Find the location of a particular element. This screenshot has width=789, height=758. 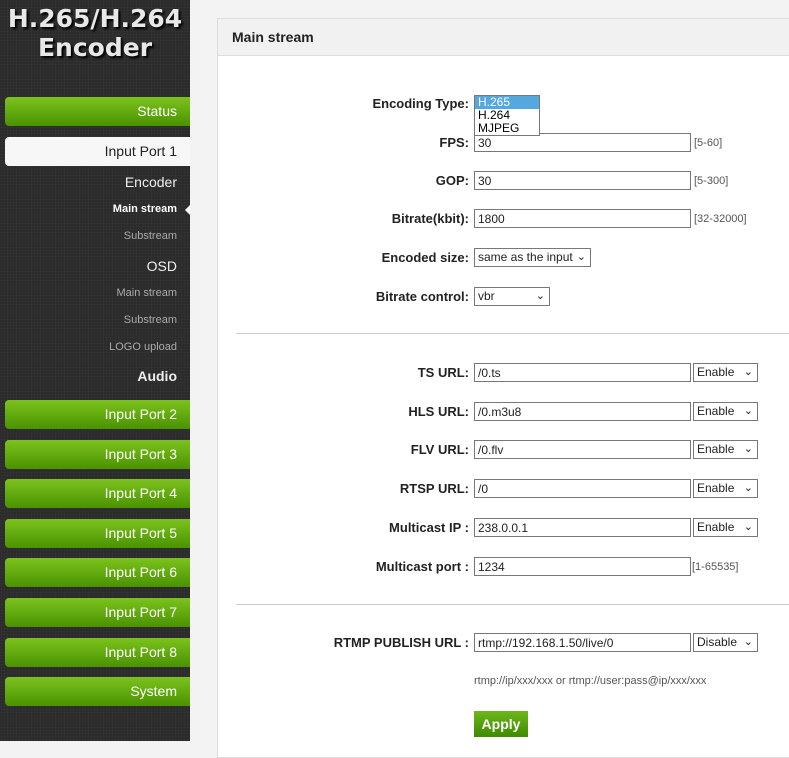

nav-encoder-substream: Substream is located at coordinates (150, 236).